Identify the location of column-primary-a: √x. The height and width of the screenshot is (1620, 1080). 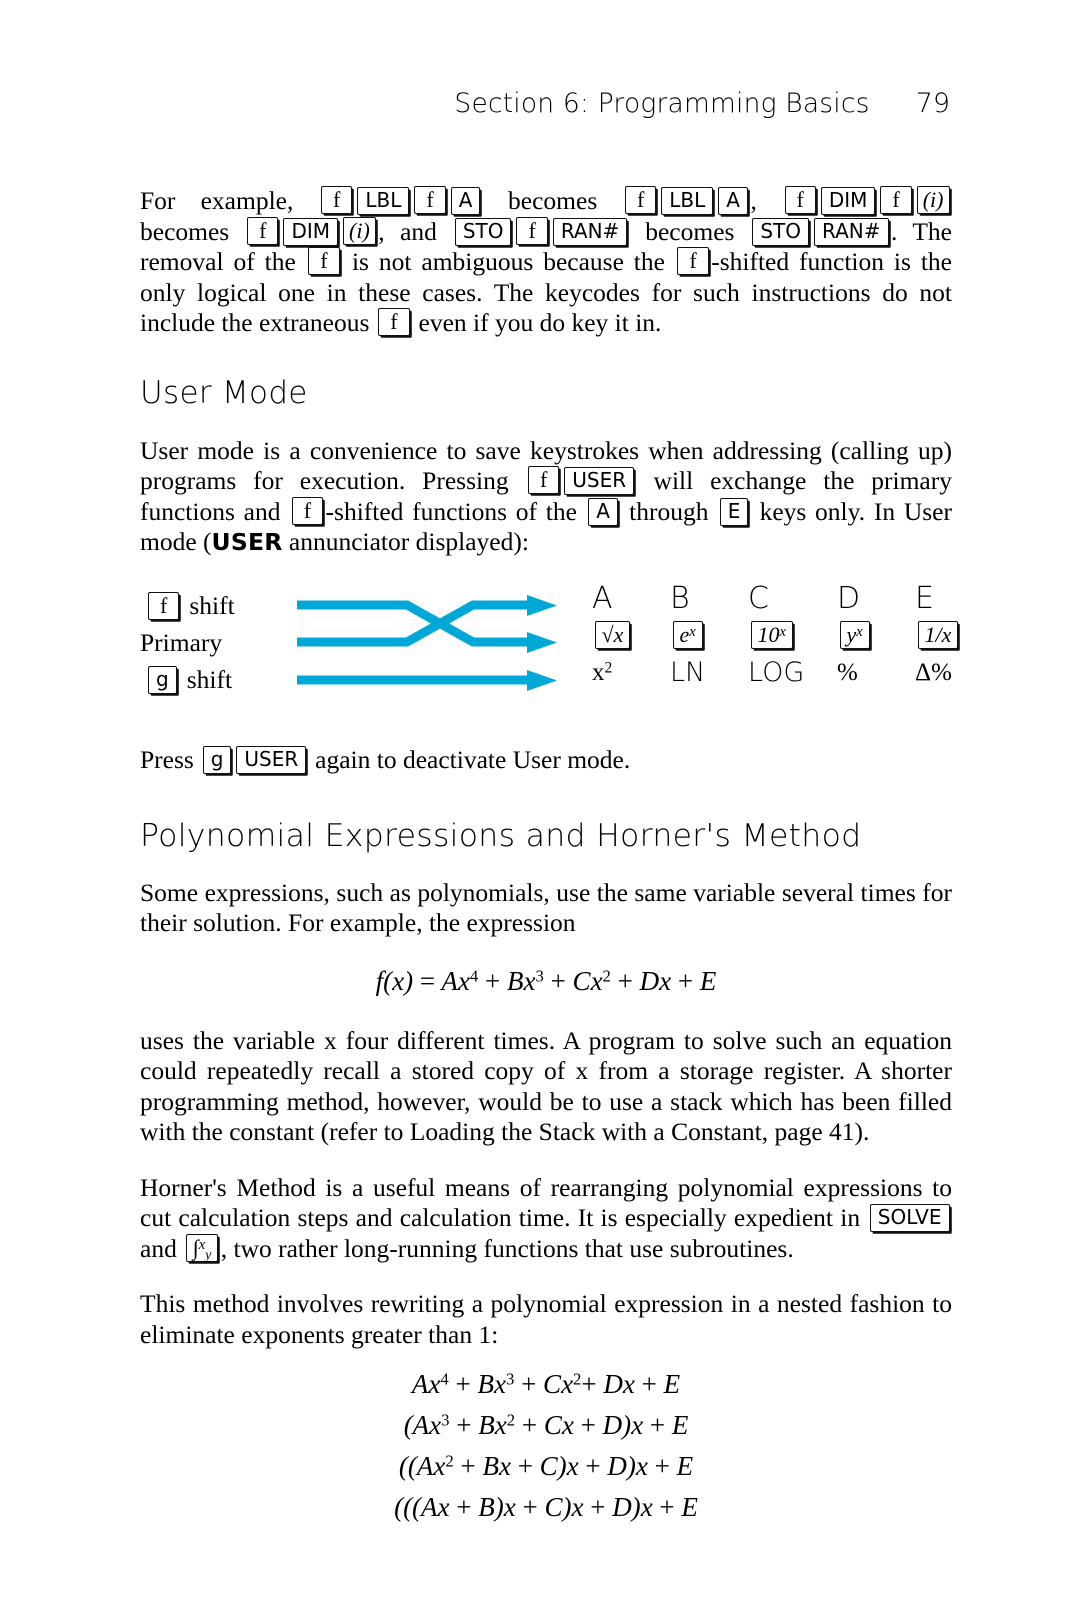
(612, 637).